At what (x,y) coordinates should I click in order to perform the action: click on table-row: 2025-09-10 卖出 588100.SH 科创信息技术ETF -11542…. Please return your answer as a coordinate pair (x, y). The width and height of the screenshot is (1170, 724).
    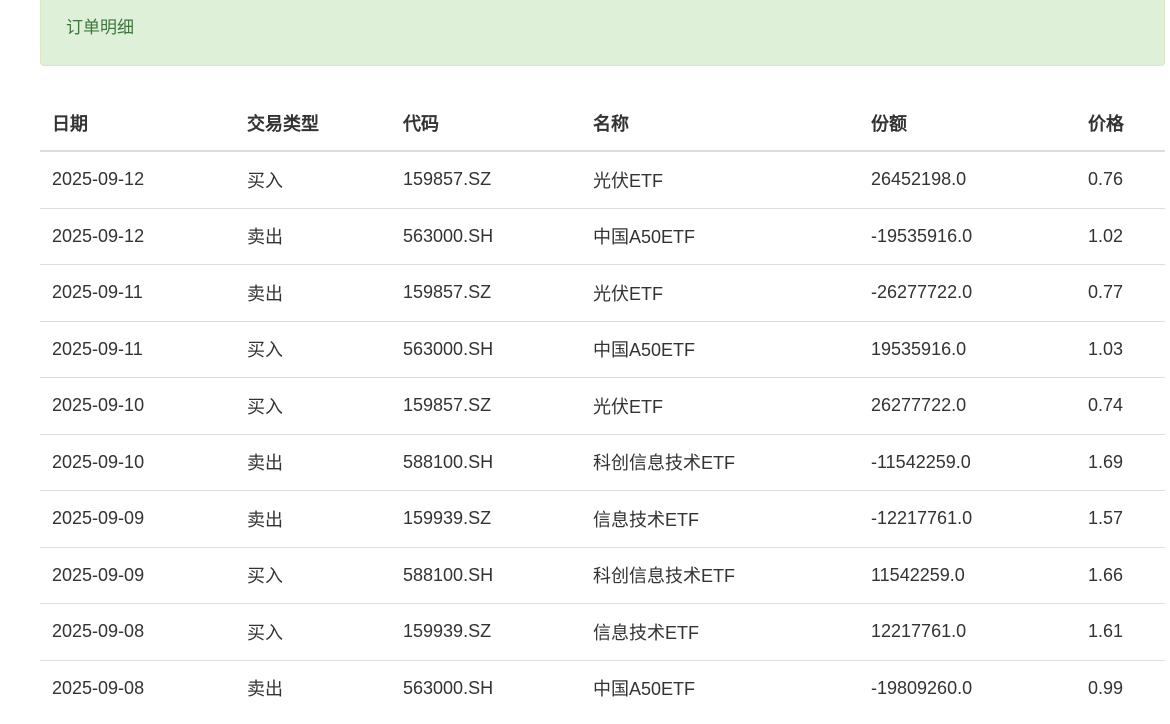
    Looking at the image, I should click on (602, 462).